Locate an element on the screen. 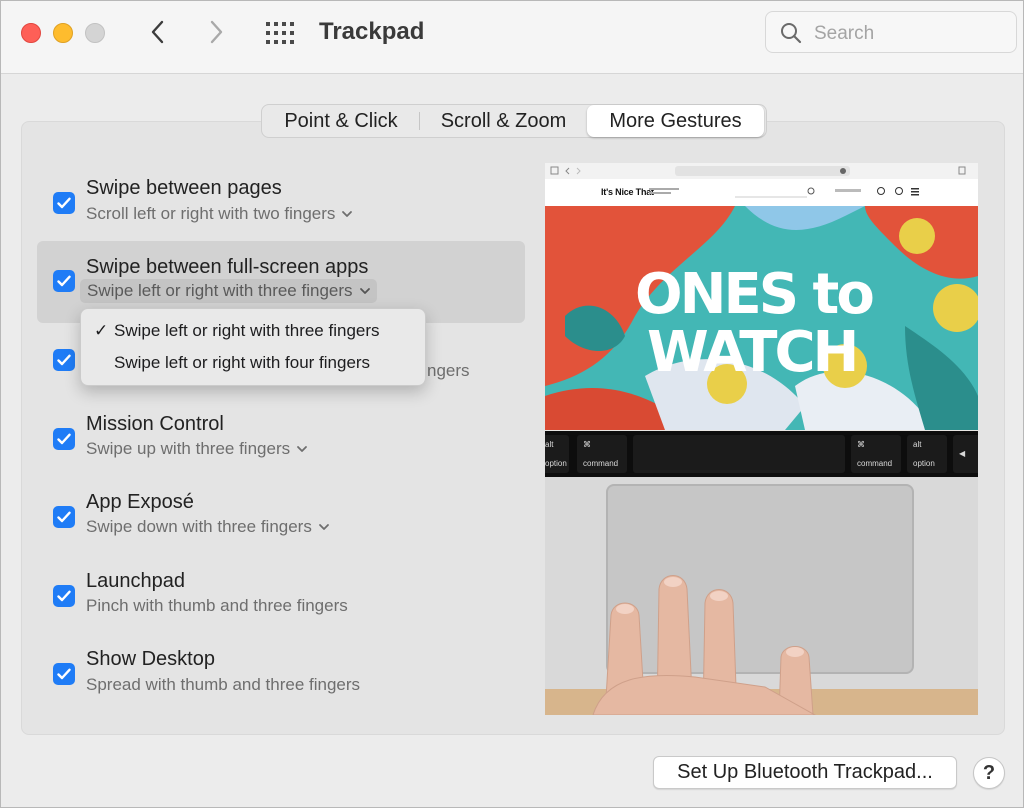 The width and height of the screenshot is (1024, 808). key-command-left: ⌘ command is located at coordinates (602, 454).